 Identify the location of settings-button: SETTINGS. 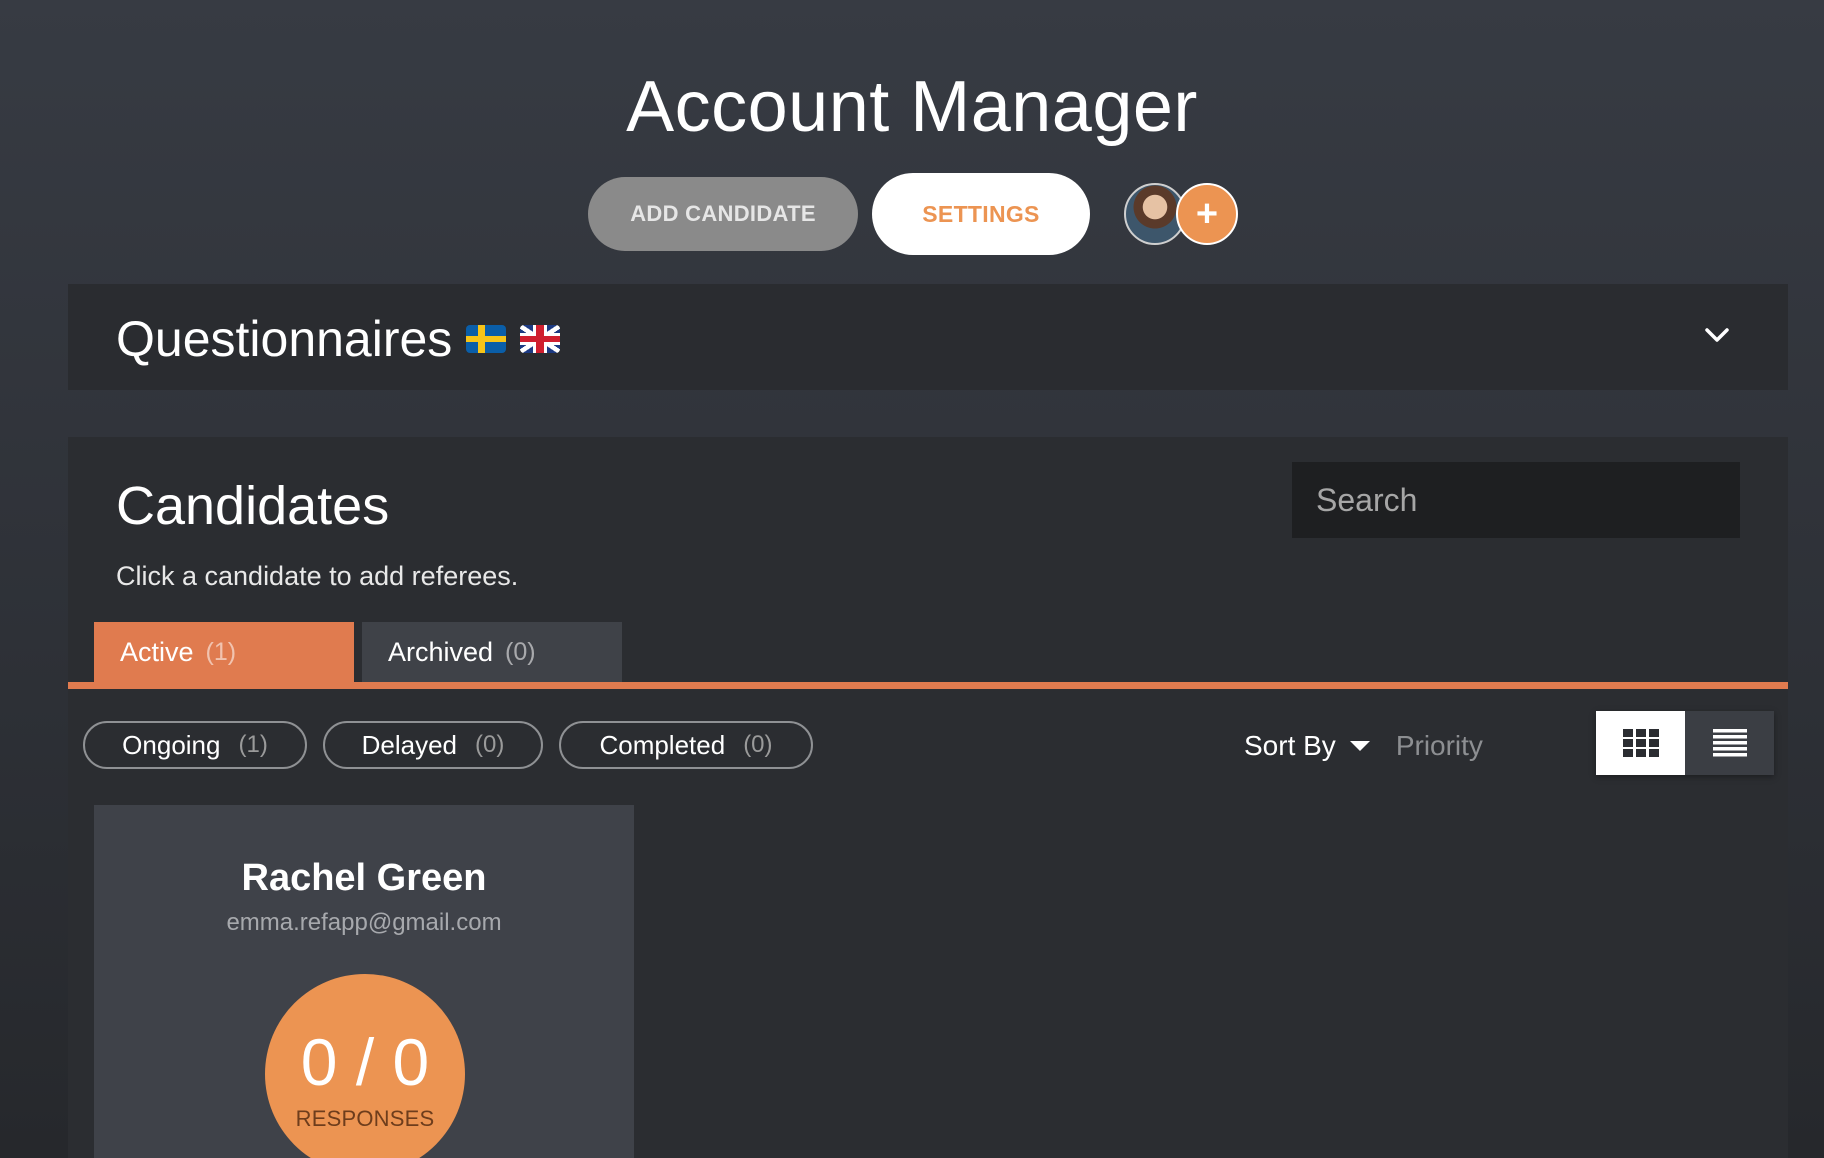
(981, 214).